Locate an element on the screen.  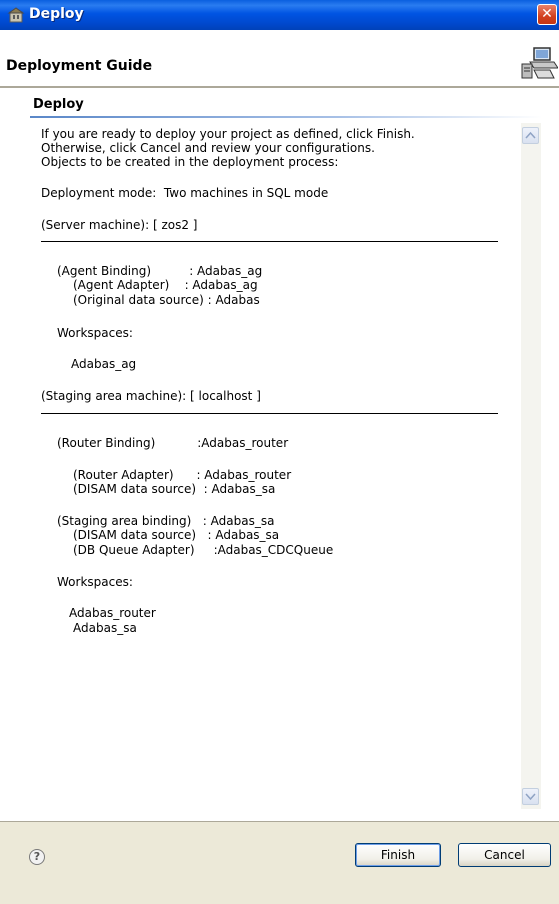
router-adapter: (Router Adapter) : Adabas_router is located at coordinates (182, 475).